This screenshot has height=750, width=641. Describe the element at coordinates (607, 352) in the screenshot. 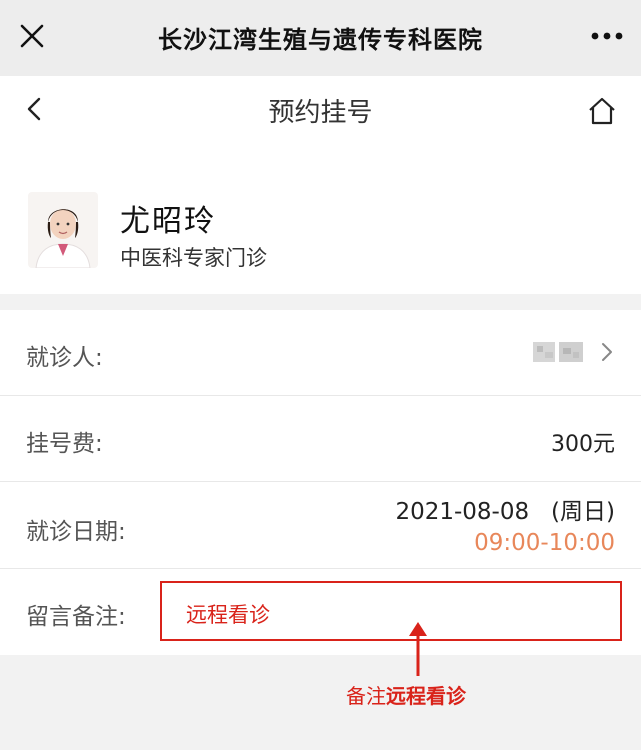

I see `chevron-right-icon` at that location.